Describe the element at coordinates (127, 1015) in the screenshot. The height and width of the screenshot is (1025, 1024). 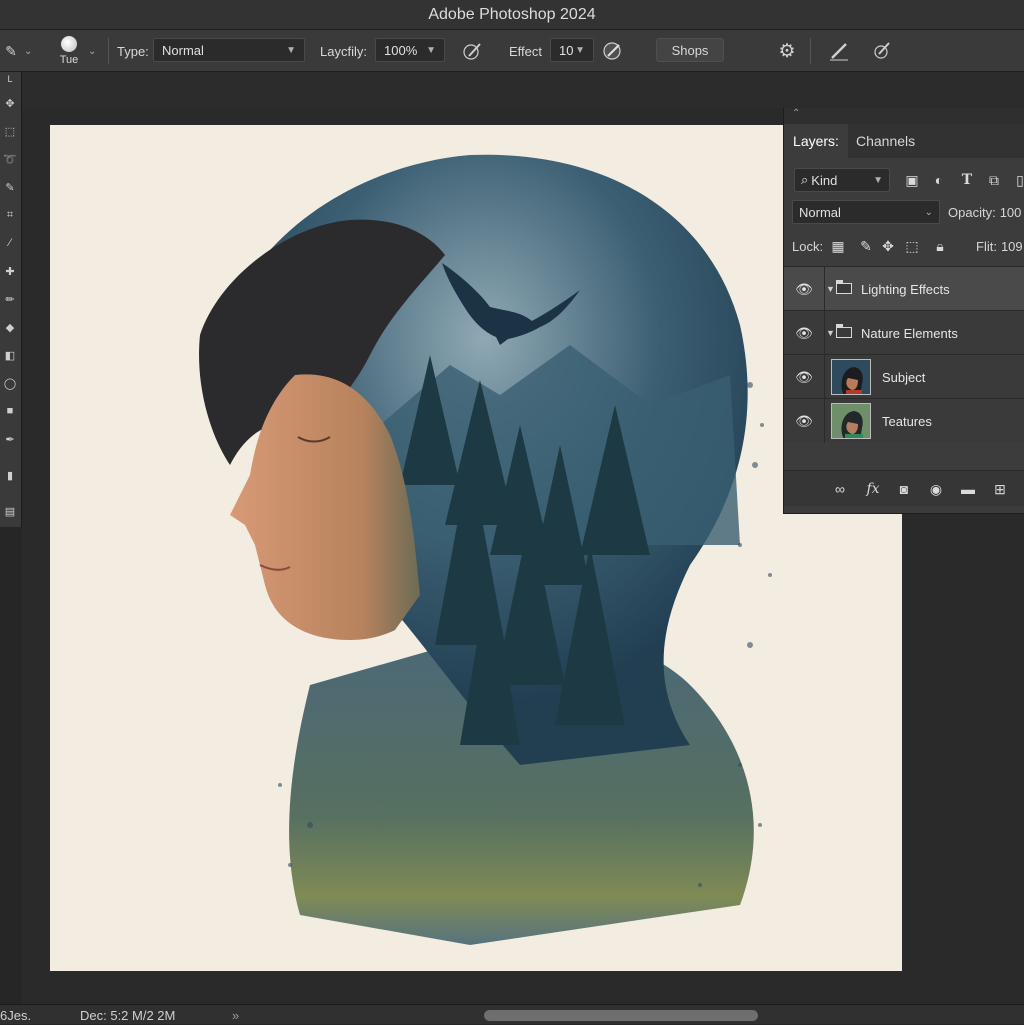
I see `document-info: Dec: 5:2 M/2 2M` at that location.